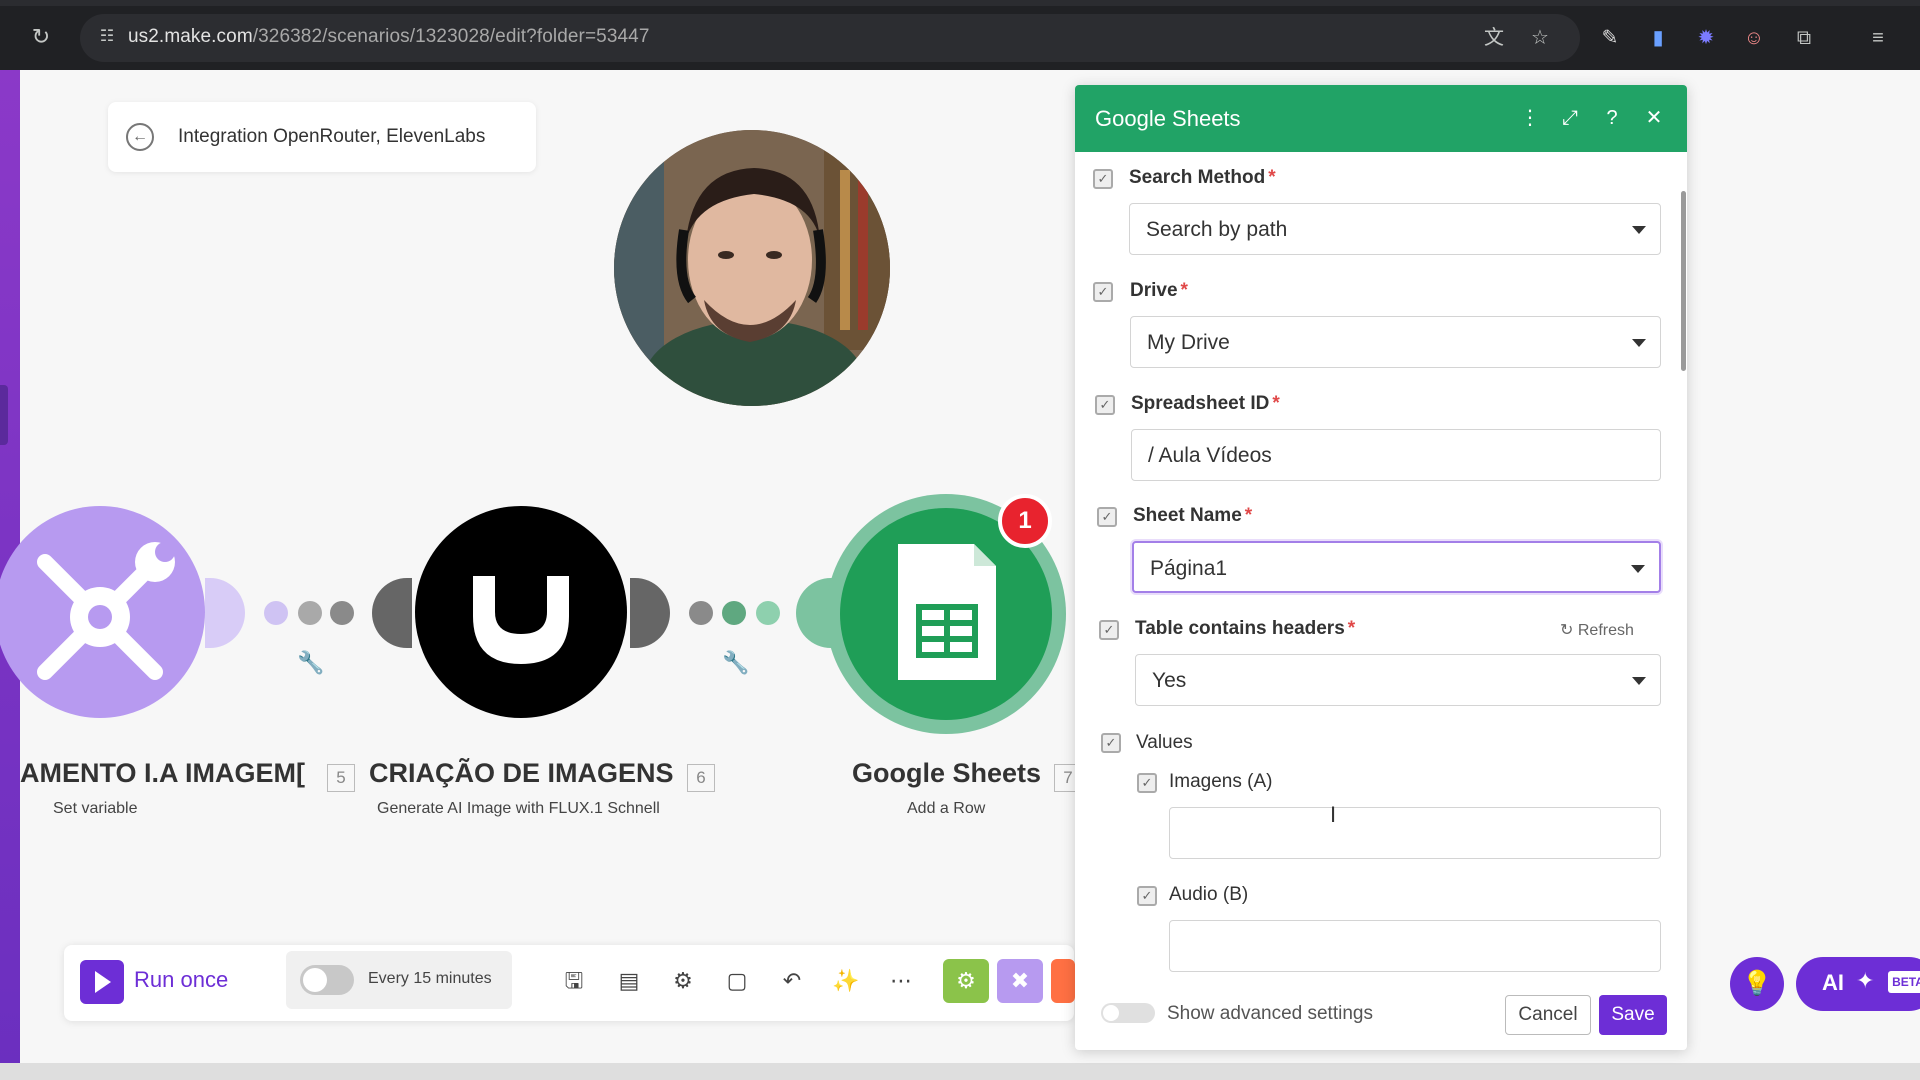 The width and height of the screenshot is (1920, 1080). What do you see at coordinates (1633, 1015) in the screenshot?
I see `save-button: Save` at bounding box center [1633, 1015].